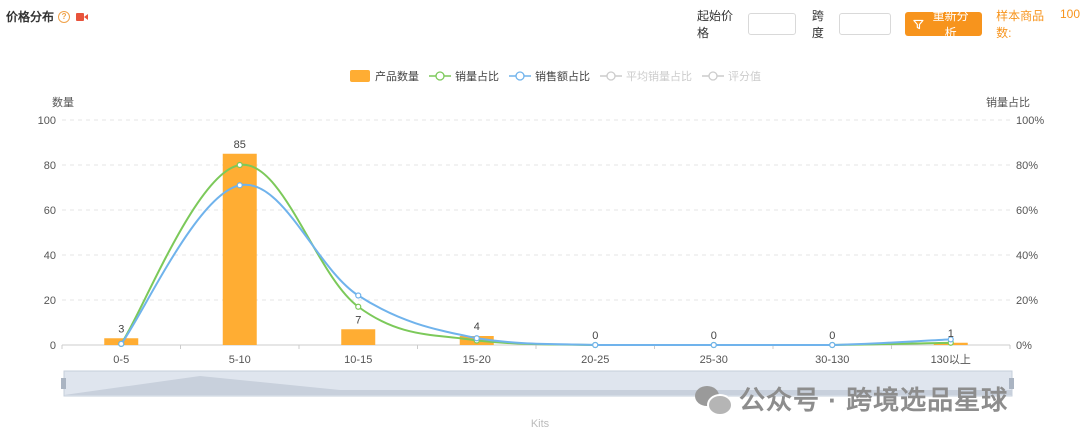  I want to click on bar-value-label: 4, so click(477, 327).